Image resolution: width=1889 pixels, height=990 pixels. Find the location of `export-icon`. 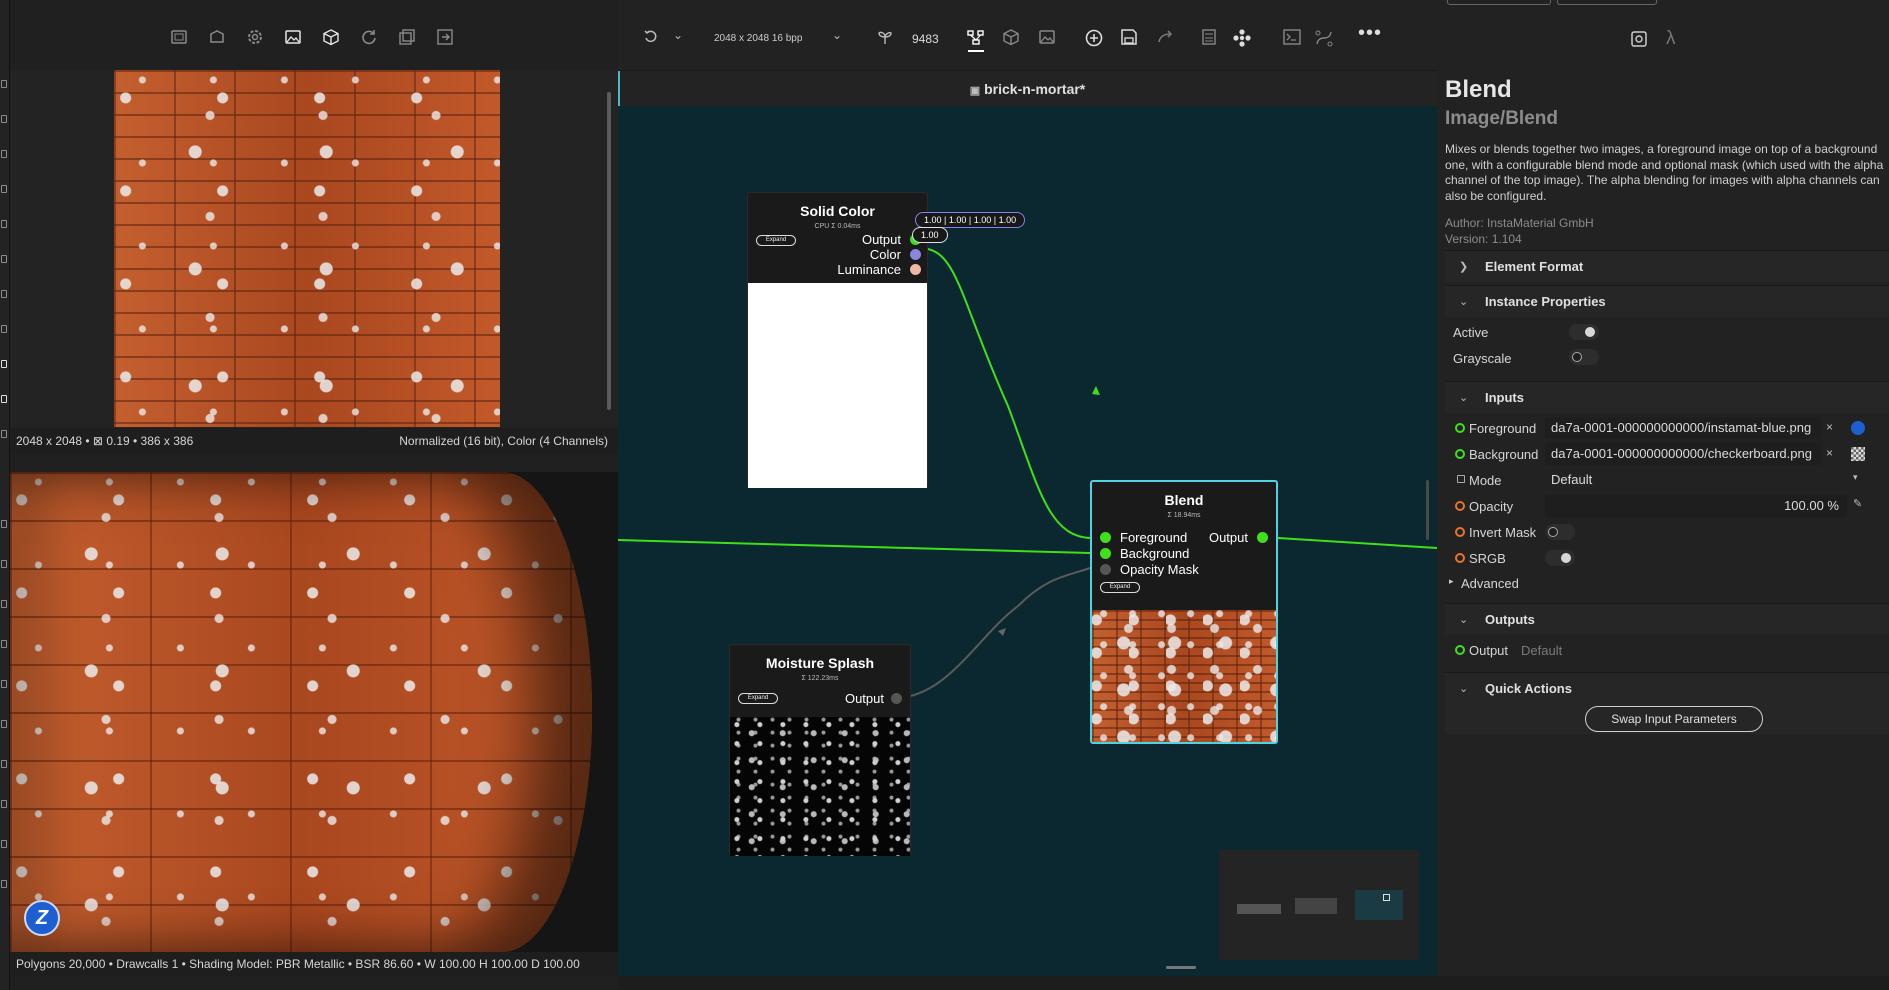

export-icon is located at coordinates (445, 39).